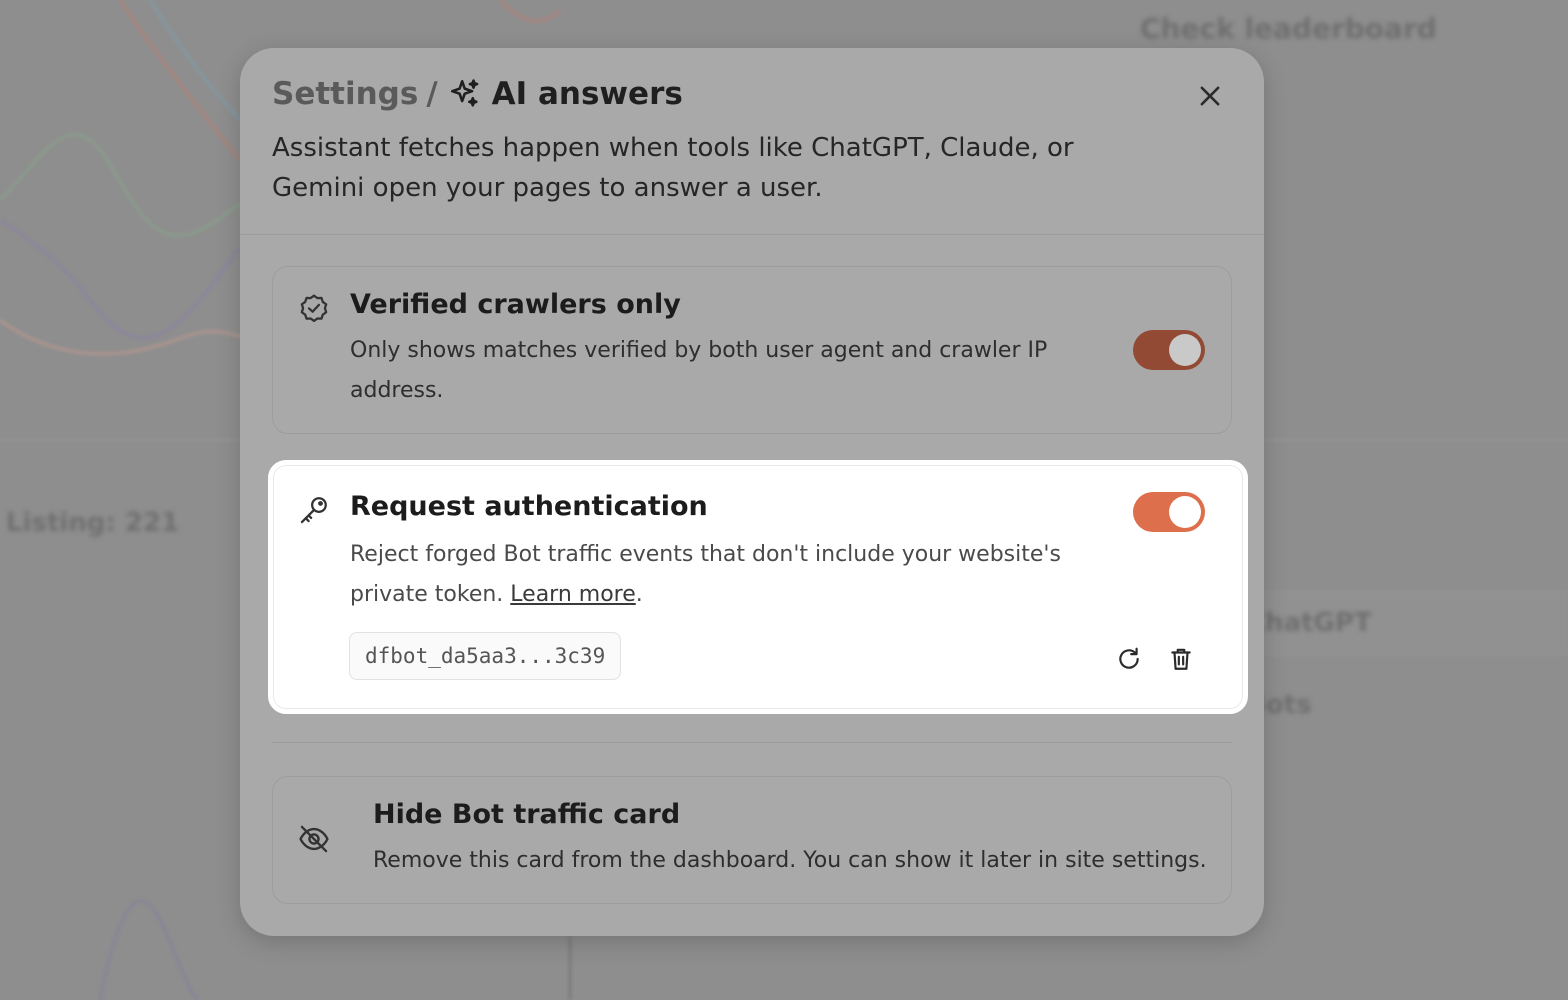 This screenshot has height=1000, width=1568. I want to click on verified-crawlers-toggle, so click(1169, 350).